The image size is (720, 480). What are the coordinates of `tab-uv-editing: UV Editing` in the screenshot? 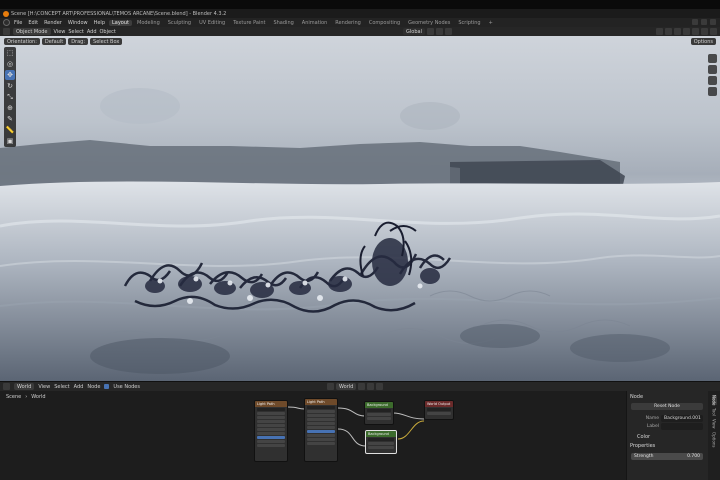 It's located at (212, 23).